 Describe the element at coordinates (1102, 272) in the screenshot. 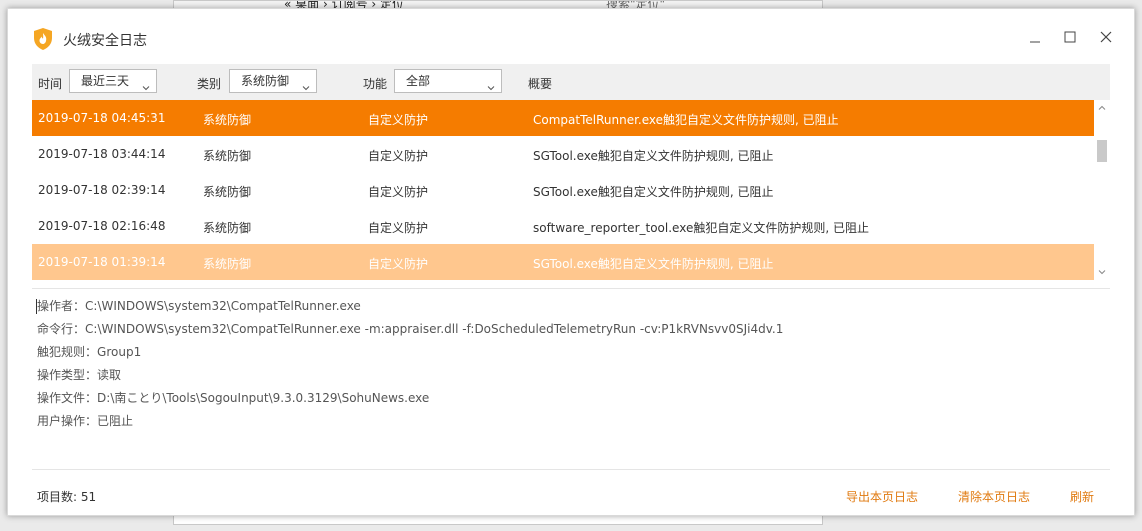

I see `scroll-down-icon` at that location.